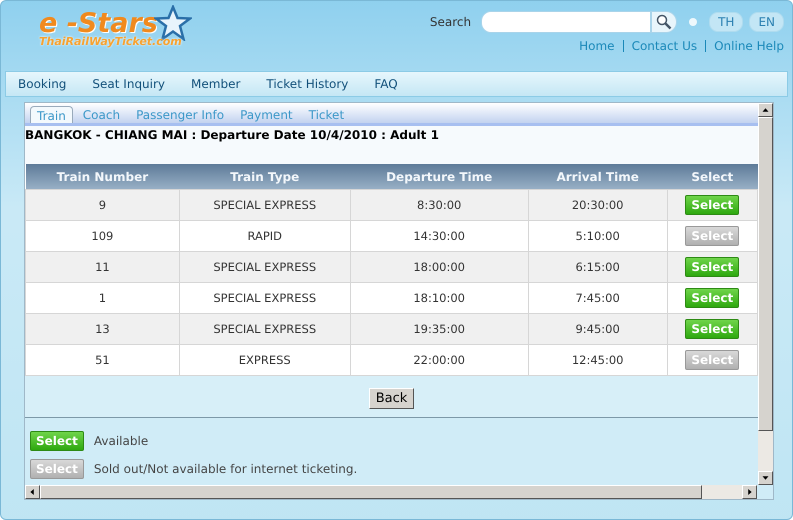 This screenshot has width=793, height=520. Describe the element at coordinates (598, 329) in the screenshot. I see `table-cell: 9:45:00` at that location.